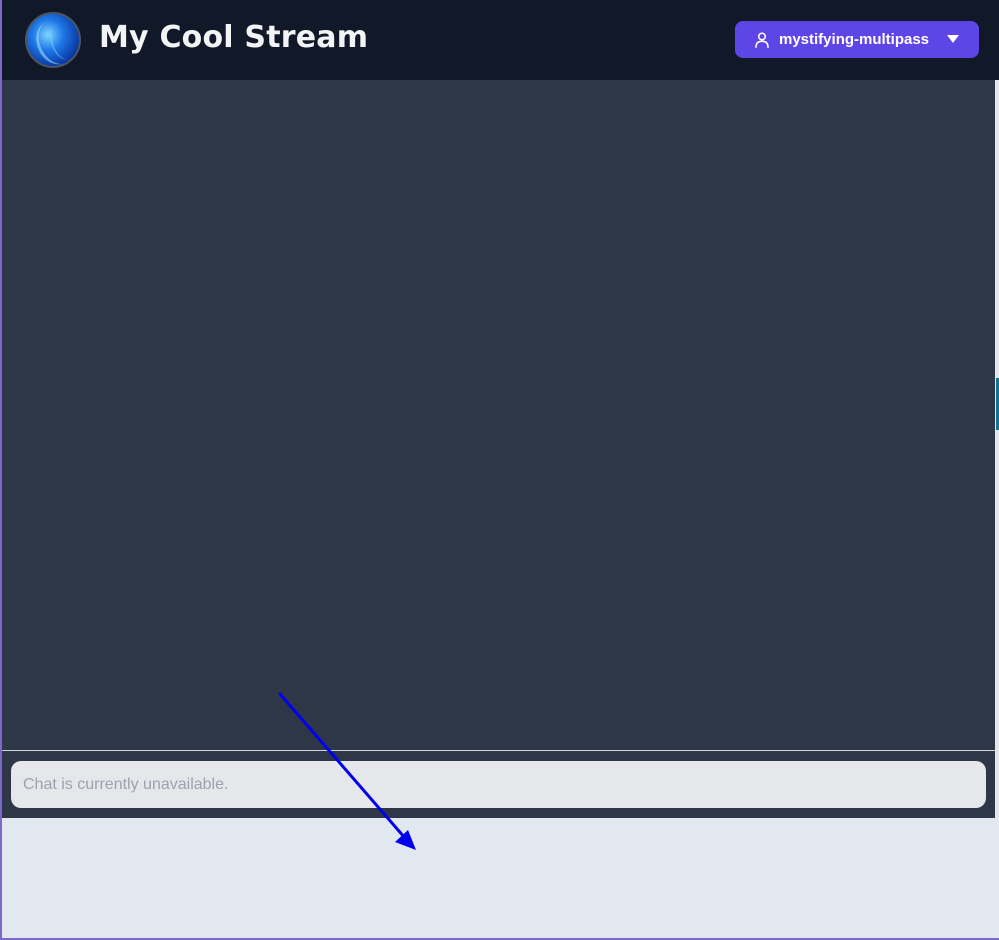 The height and width of the screenshot is (940, 999). I want to click on chat-input, so click(498, 784).